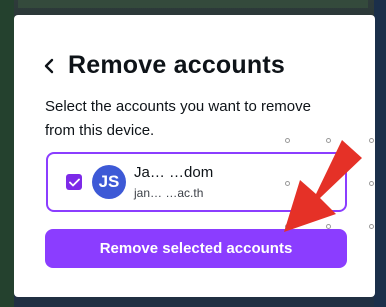 This screenshot has height=307, width=386. I want to click on checkmark-icon, so click(74, 182).